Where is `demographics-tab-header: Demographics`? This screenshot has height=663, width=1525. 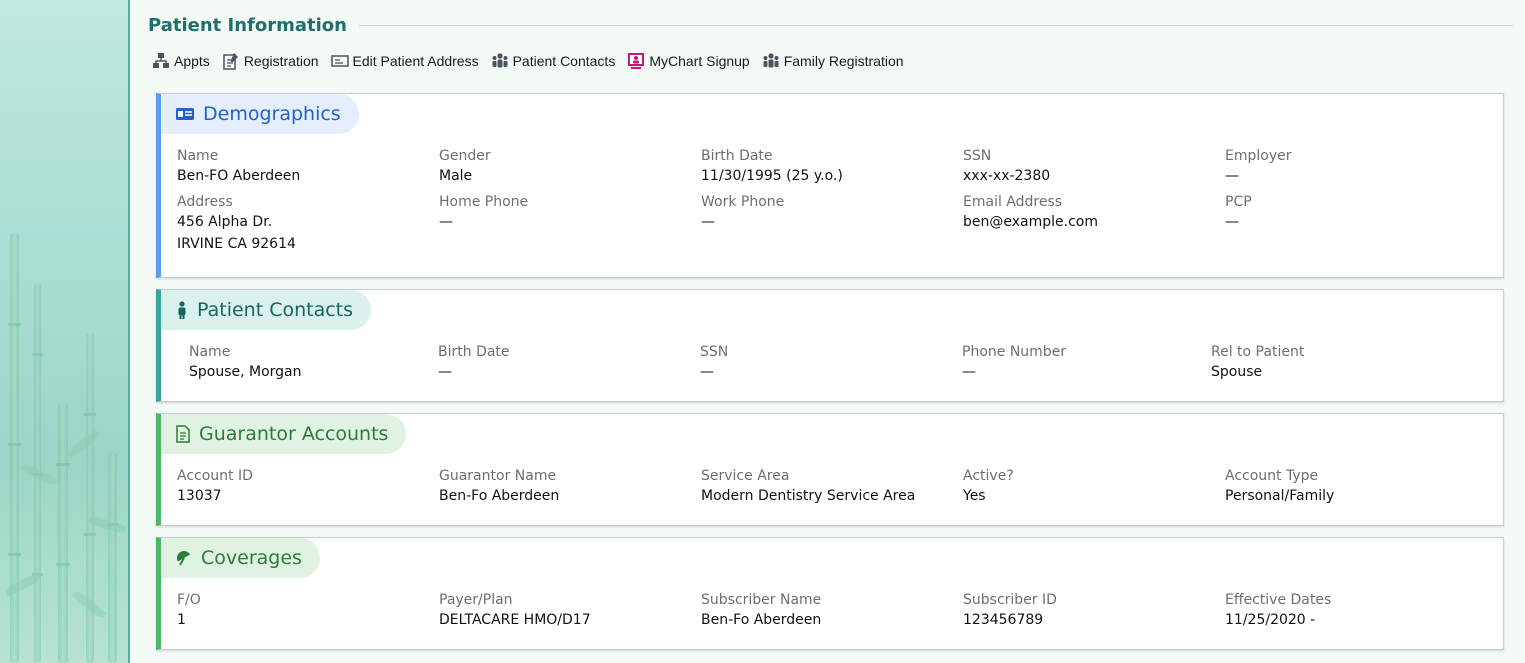
demographics-tab-header: Demographics is located at coordinates (260, 114).